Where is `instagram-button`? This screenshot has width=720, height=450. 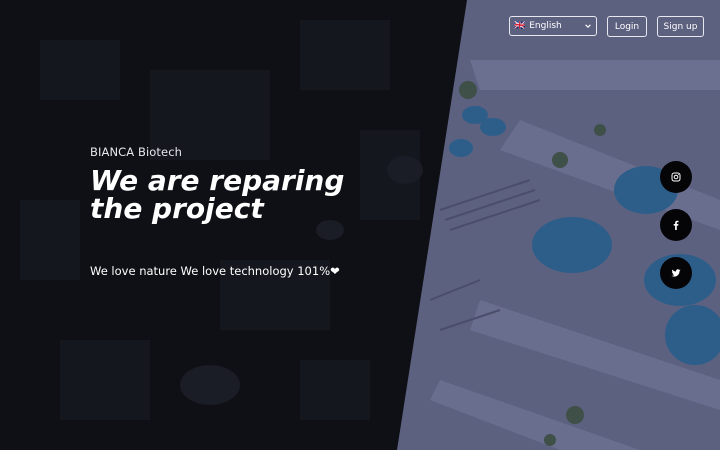
instagram-button is located at coordinates (676, 177).